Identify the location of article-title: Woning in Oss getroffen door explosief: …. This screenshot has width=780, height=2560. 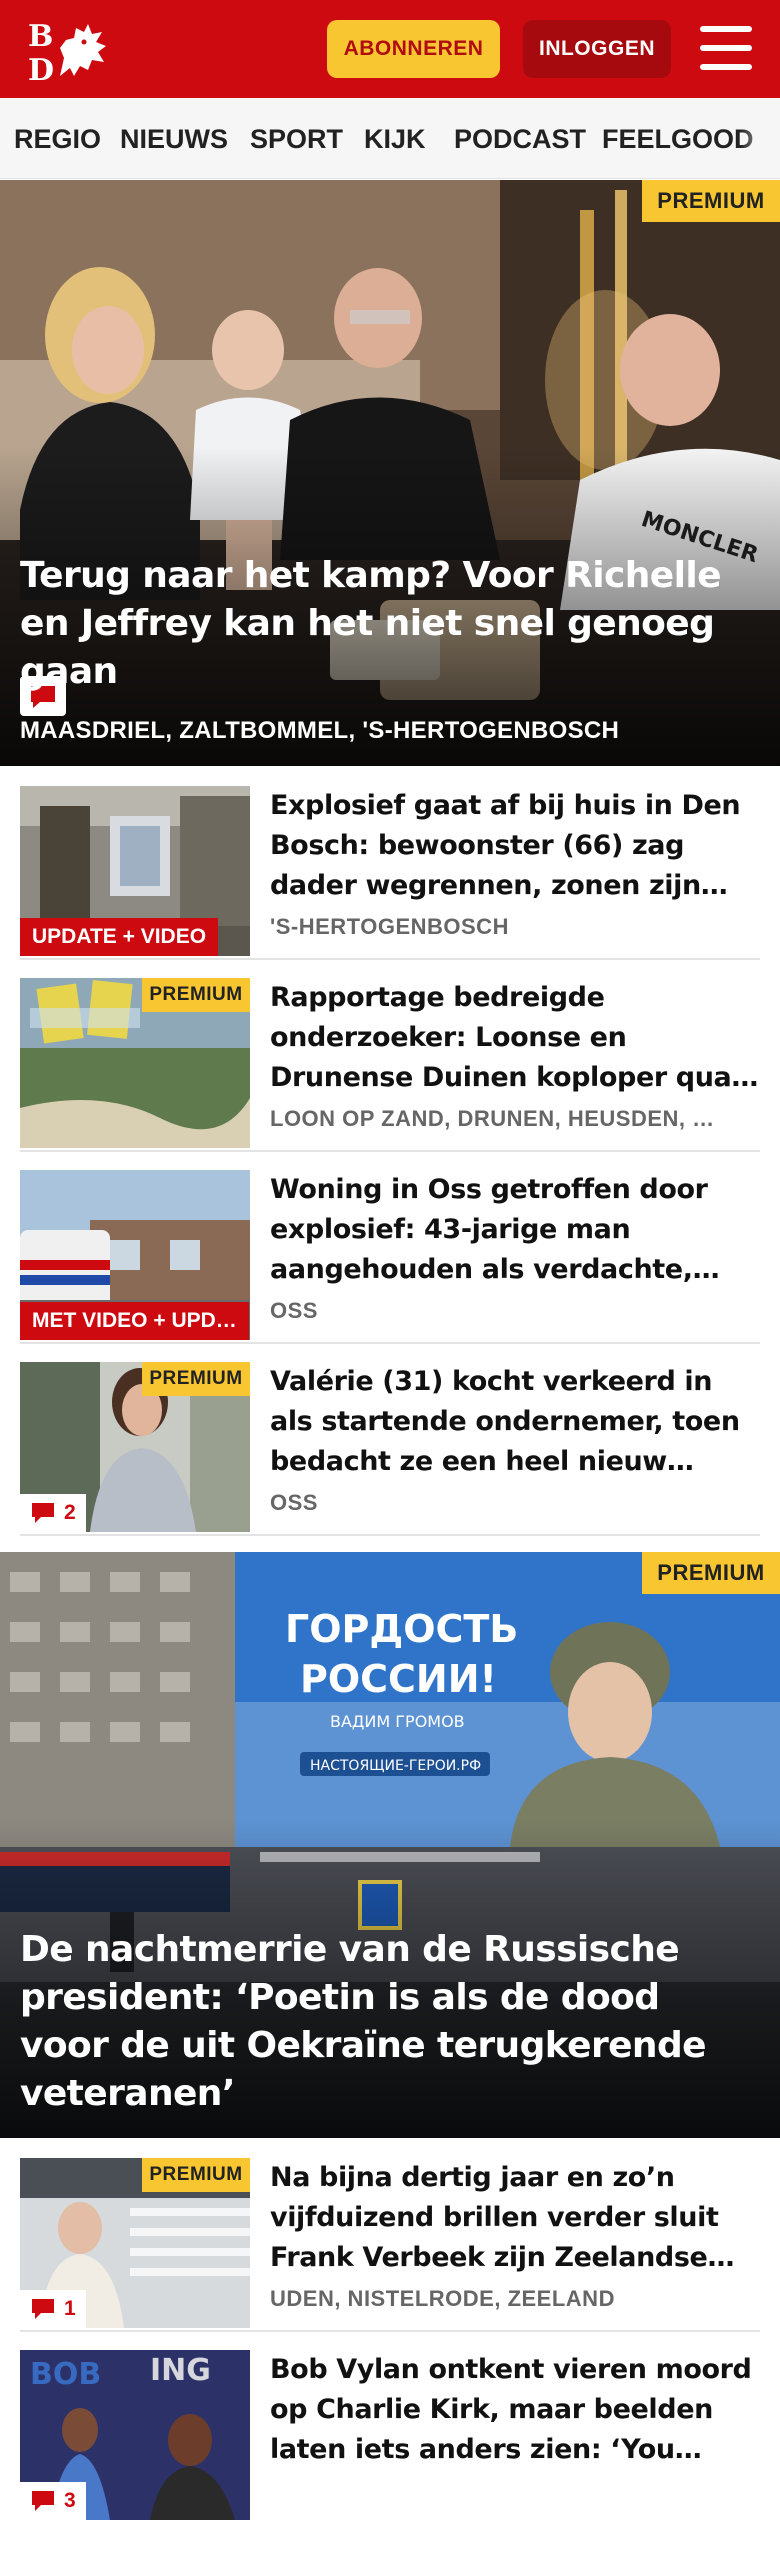
(515, 1230).